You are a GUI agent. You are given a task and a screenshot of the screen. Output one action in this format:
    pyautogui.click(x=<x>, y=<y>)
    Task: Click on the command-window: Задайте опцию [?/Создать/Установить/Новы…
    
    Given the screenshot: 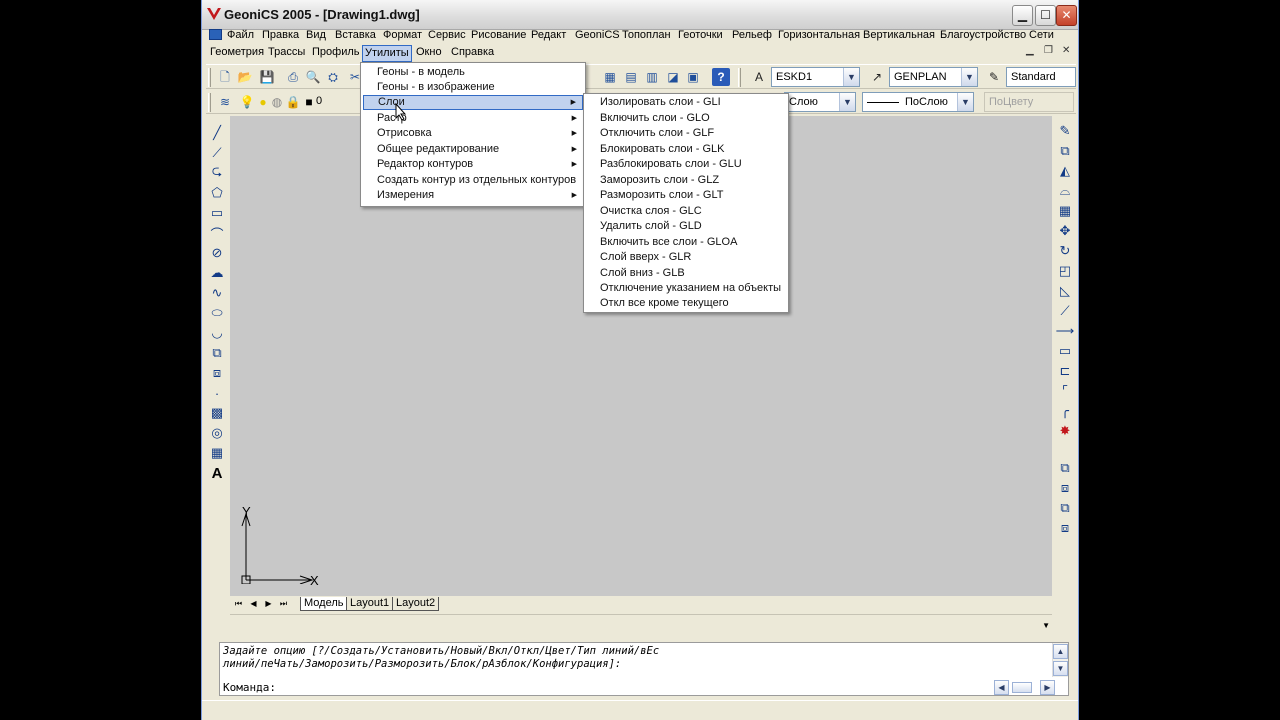 What is the action you would take?
    pyautogui.click(x=644, y=669)
    